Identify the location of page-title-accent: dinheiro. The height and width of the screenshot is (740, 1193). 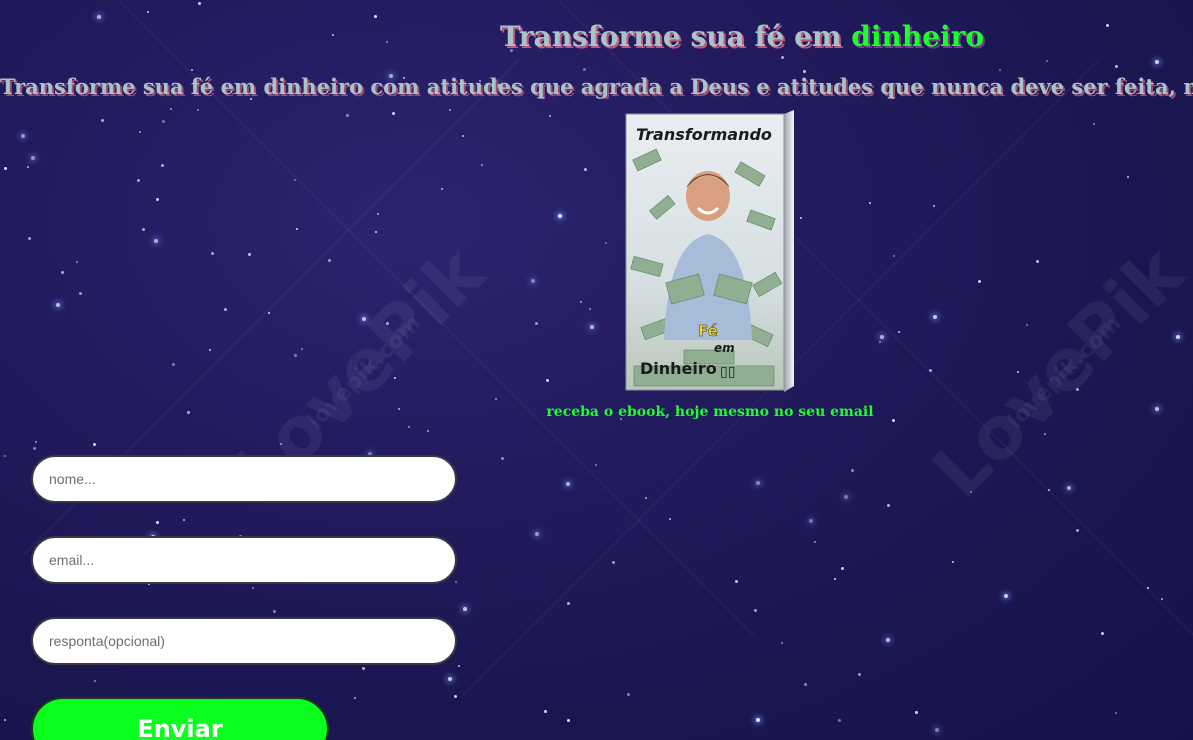
(918, 36).